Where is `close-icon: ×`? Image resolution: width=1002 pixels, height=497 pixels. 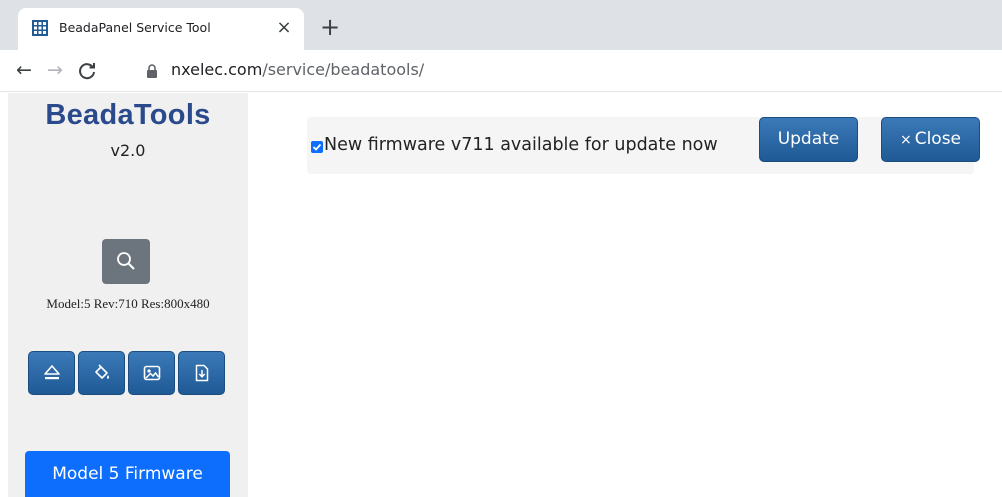
close-icon: × is located at coordinates (905, 140).